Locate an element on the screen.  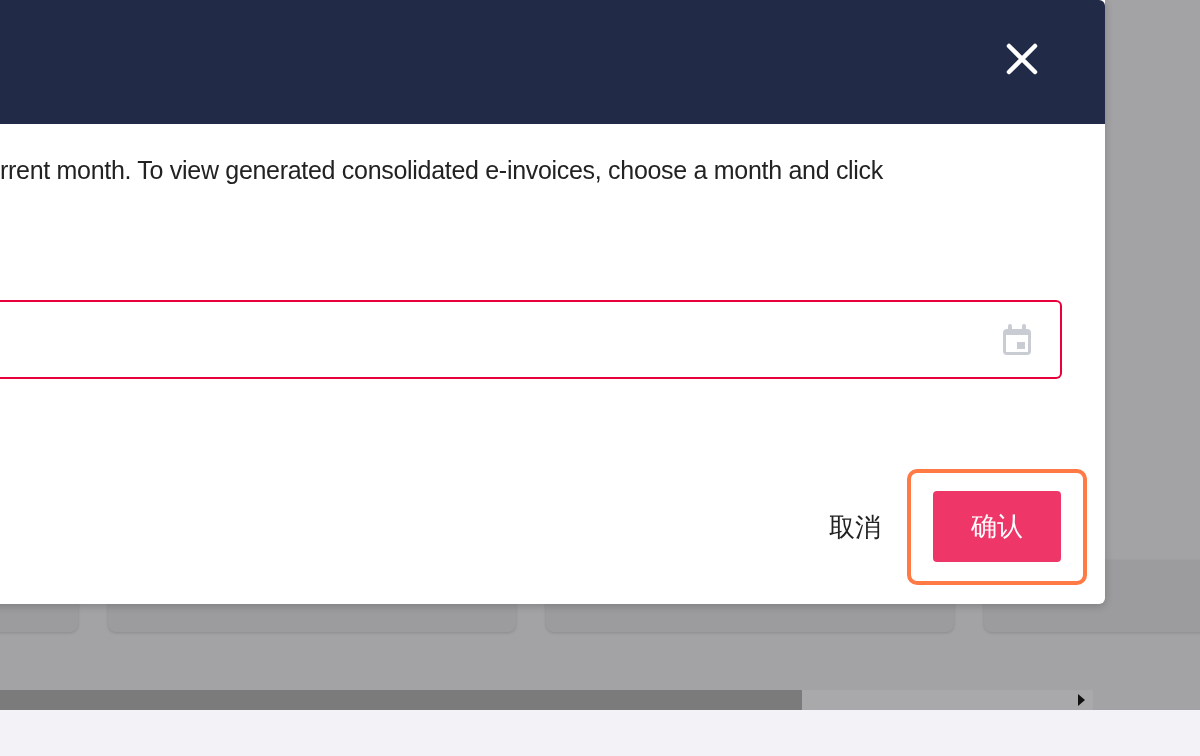
horizontal-scrollbar is located at coordinates (546, 700).